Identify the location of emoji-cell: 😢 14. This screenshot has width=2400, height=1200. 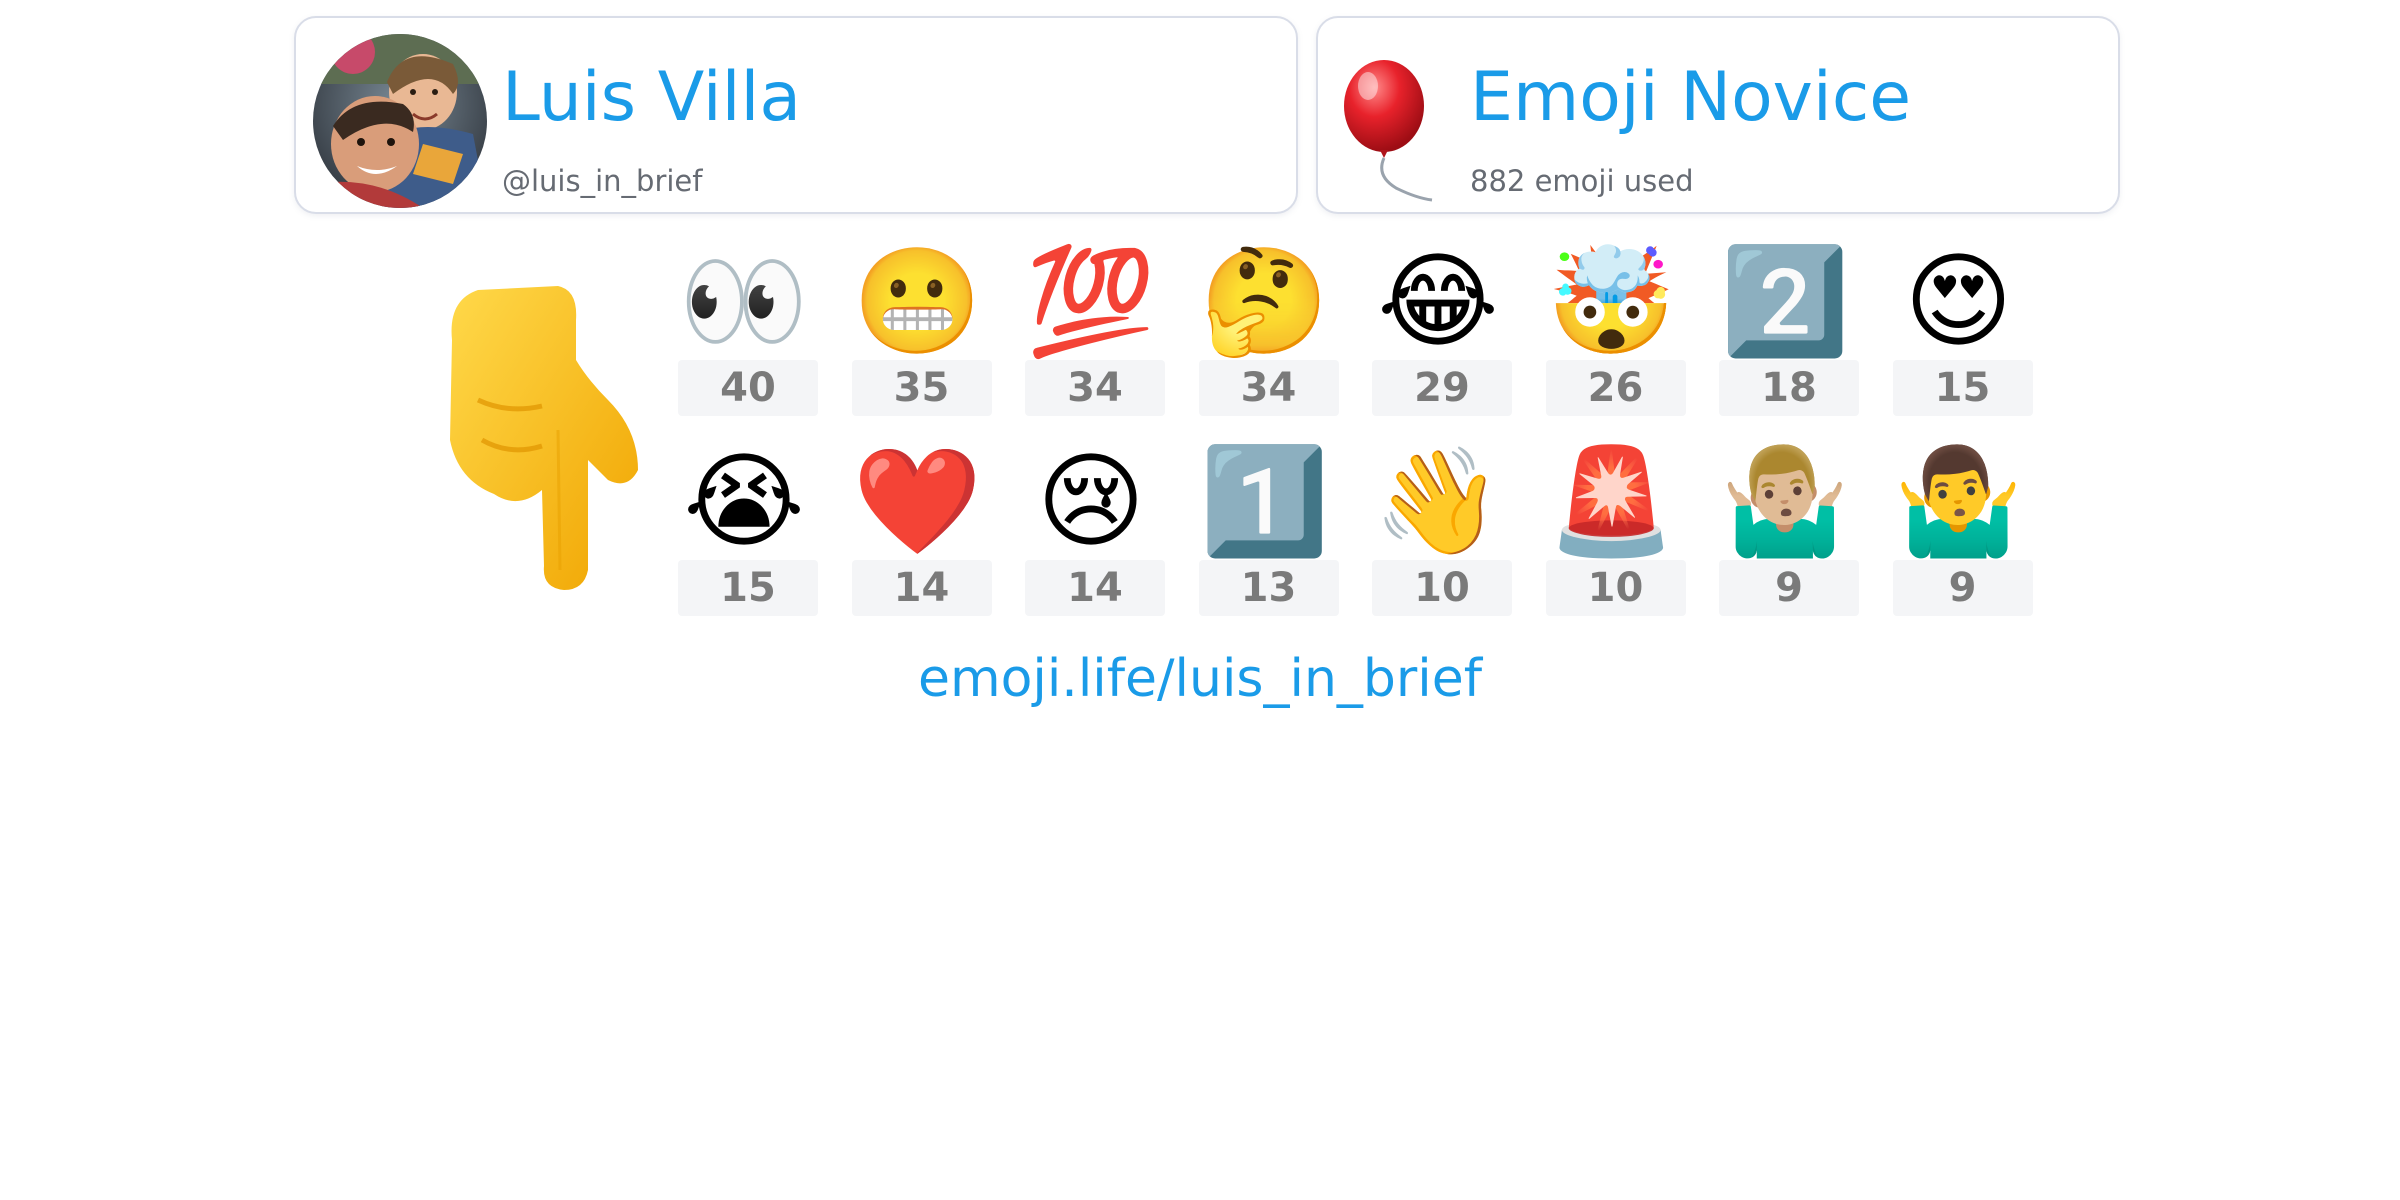
(1107, 536).